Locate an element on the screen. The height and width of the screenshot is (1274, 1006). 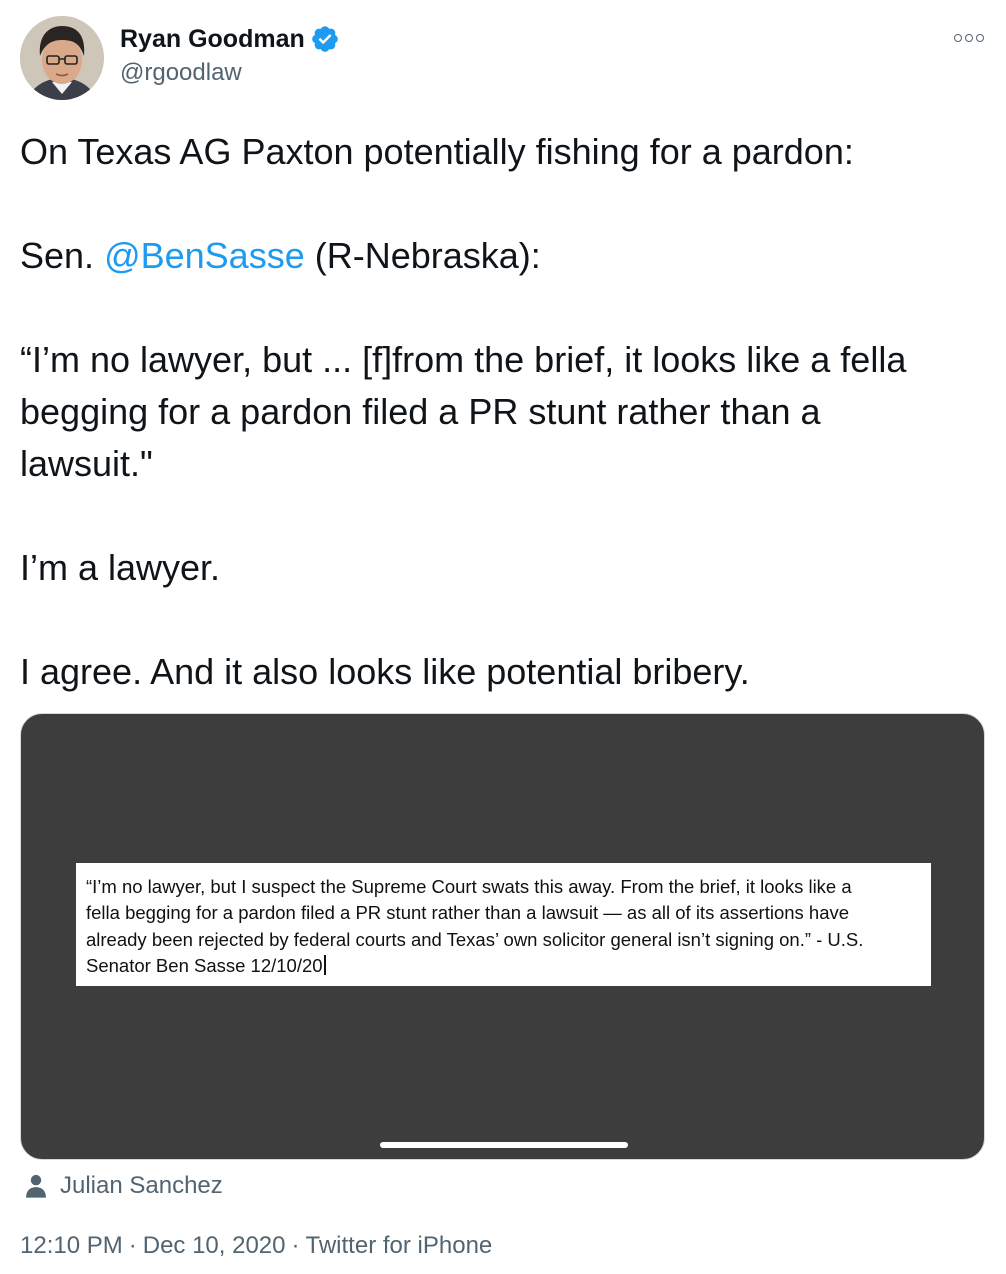
mention-link: @BenSasse is located at coordinates (204, 255).